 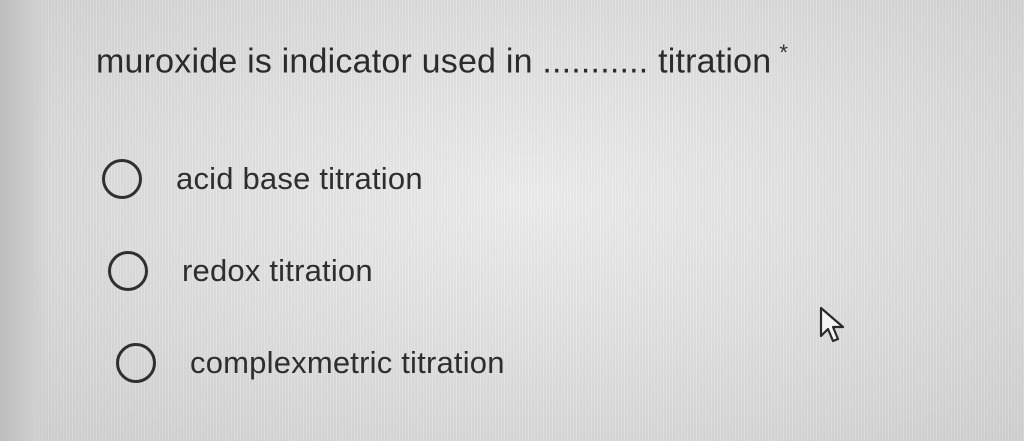 What do you see at coordinates (277, 270) in the screenshot?
I see `option-label: redox titration` at bounding box center [277, 270].